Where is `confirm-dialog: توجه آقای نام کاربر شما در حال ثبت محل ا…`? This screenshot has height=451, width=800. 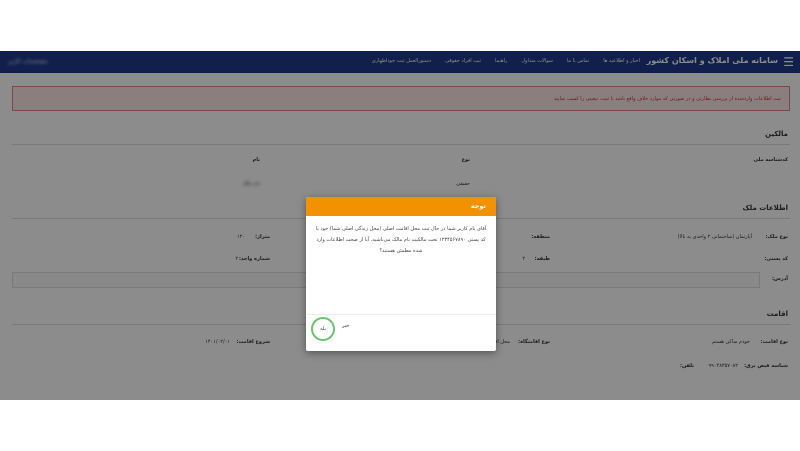 confirm-dialog: توجه آقای نام کاربر شما در حال ثبت محل ا… is located at coordinates (401, 274).